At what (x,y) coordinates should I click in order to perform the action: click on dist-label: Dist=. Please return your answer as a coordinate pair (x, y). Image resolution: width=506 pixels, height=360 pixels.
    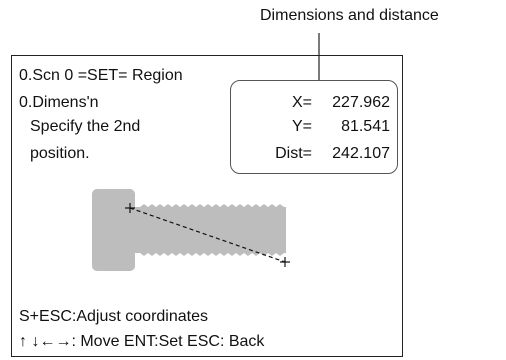
    Looking at the image, I should click on (293, 153).